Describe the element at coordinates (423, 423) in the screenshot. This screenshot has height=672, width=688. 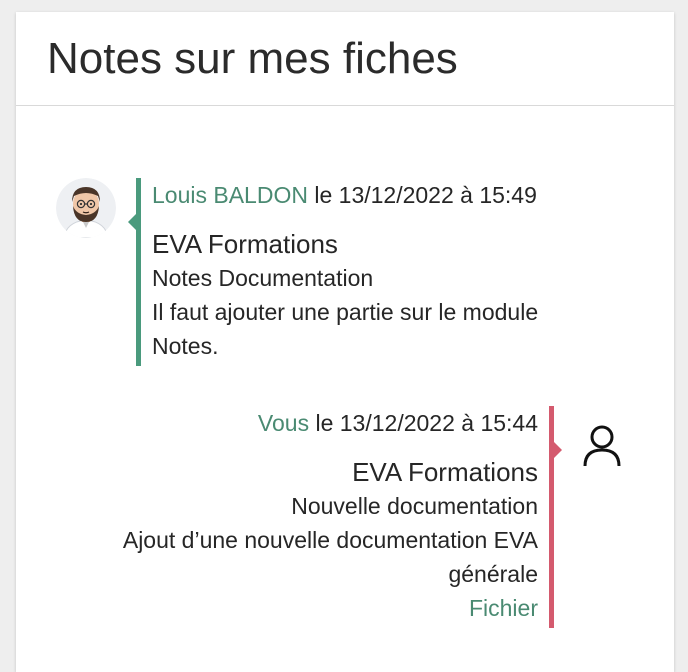
I see `note-datetime: le 13/12/2022 à 15:44` at that location.